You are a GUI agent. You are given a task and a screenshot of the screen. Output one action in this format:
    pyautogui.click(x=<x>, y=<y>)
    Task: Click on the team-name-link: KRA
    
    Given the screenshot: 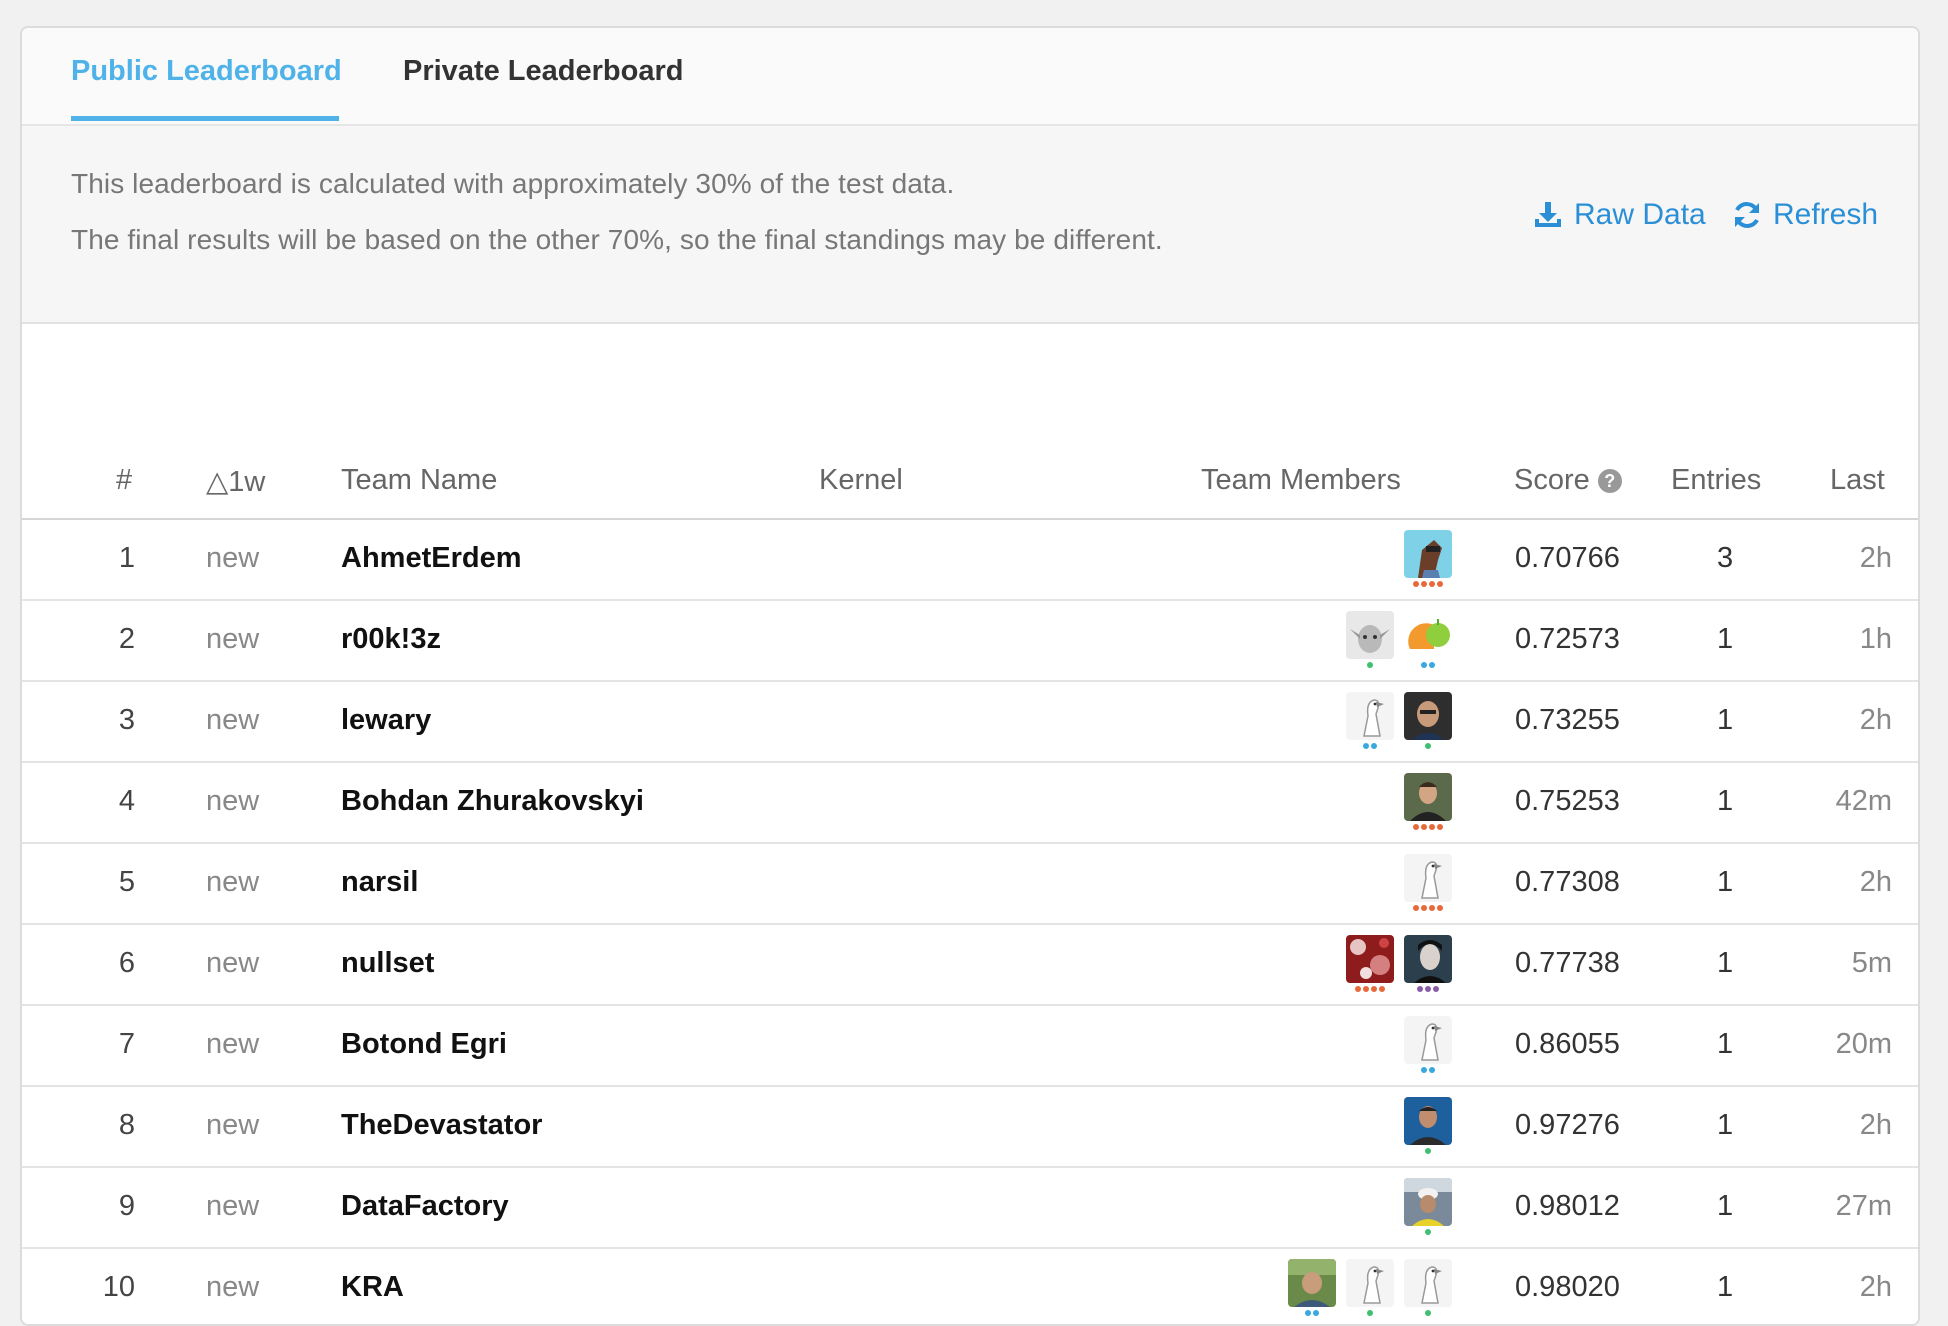 What is the action you would take?
    pyautogui.click(x=372, y=1287)
    